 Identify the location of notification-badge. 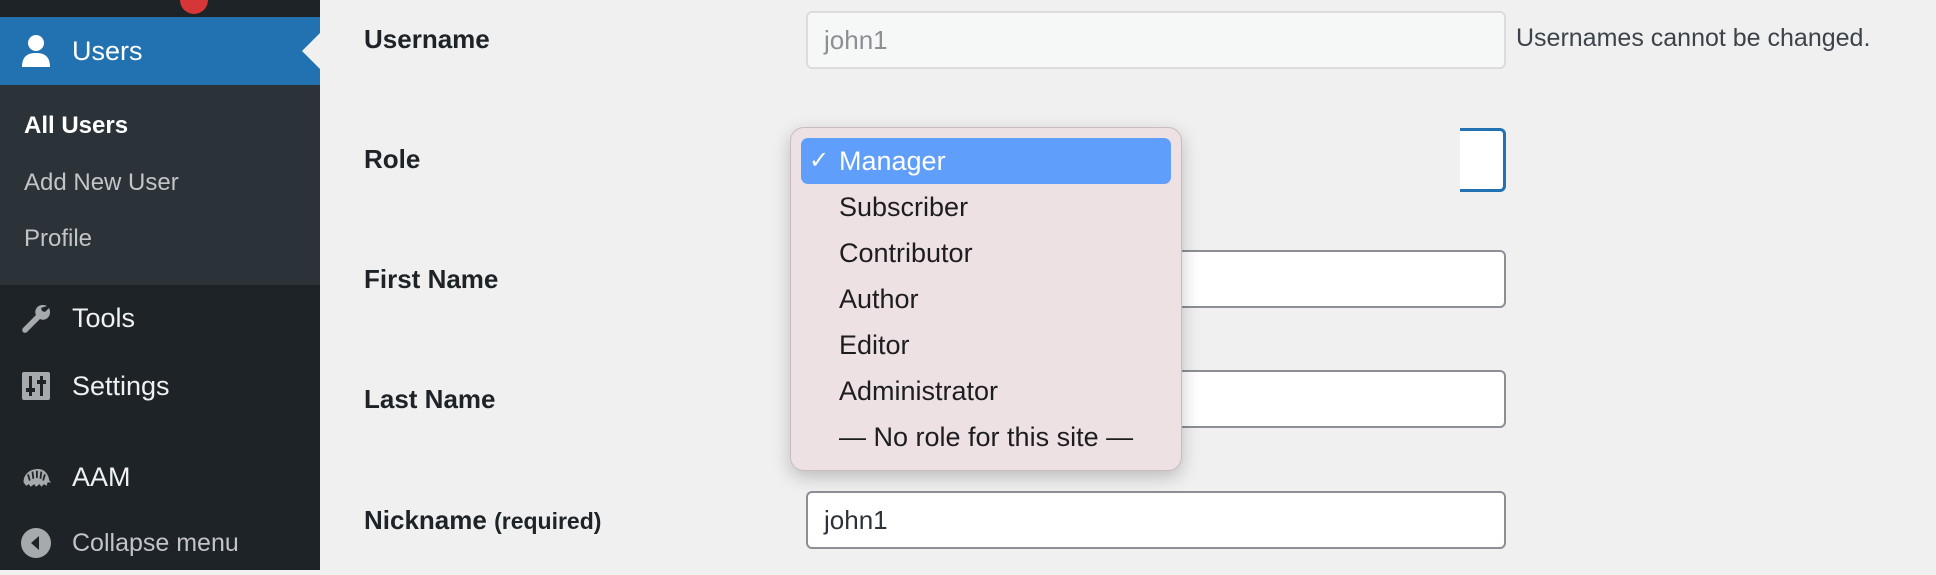
(194, 7).